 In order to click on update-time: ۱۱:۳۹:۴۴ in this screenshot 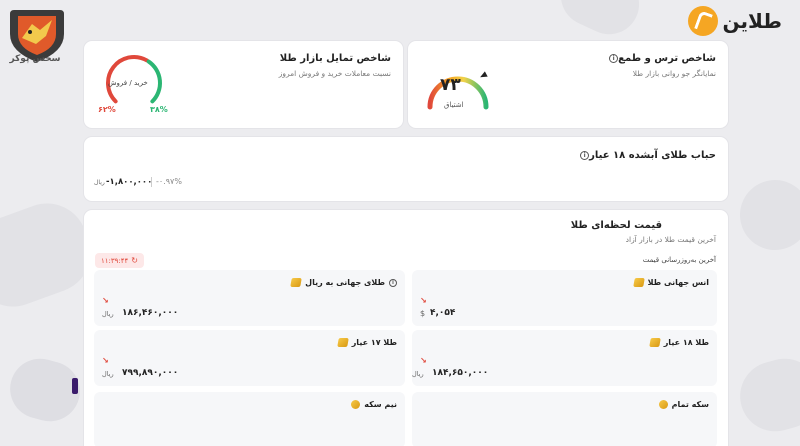, I will do `click(115, 260)`.